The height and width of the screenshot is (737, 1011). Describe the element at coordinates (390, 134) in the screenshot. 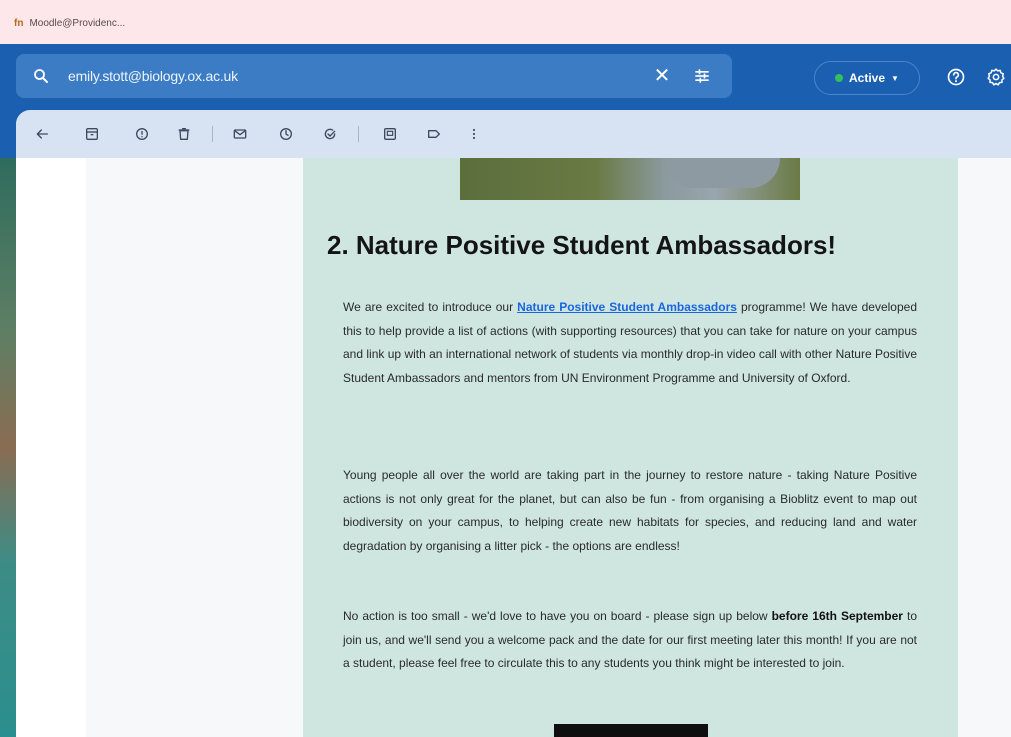

I see `move-to-icon` at that location.